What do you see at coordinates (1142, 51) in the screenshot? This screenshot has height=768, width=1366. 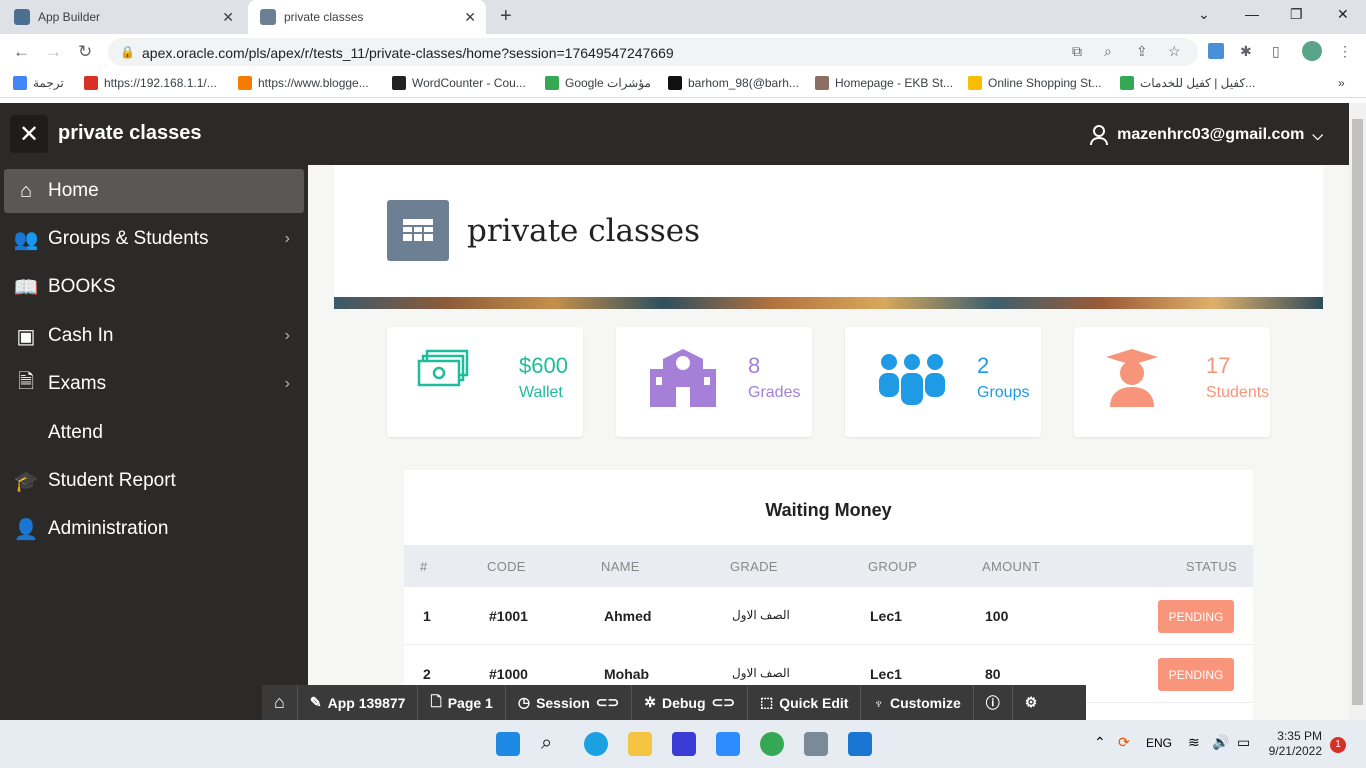 I see `share-icon: ⇪` at bounding box center [1142, 51].